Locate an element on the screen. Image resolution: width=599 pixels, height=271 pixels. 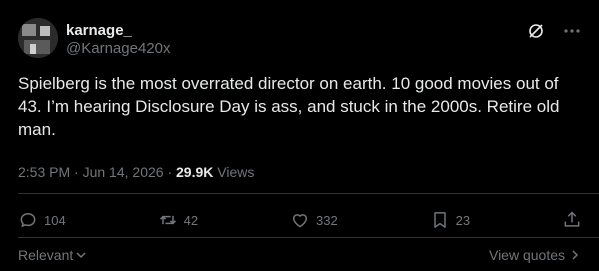
share-icon is located at coordinates (572, 219).